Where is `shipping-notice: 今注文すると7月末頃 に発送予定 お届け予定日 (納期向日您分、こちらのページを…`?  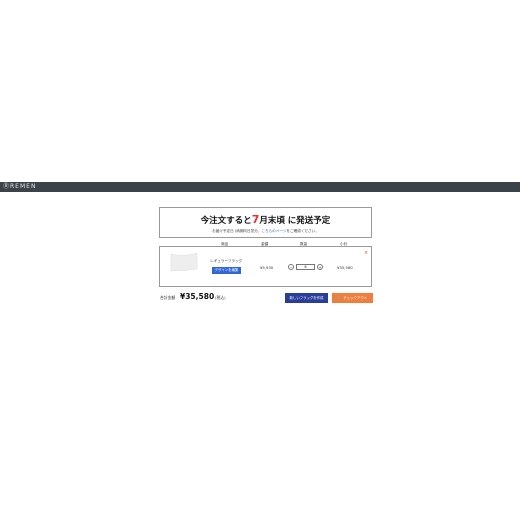 shipping-notice: 今注文すると7月末頃 に発送予定 お届け予定日 (納期向日您分、こちらのページを… is located at coordinates (265, 222).